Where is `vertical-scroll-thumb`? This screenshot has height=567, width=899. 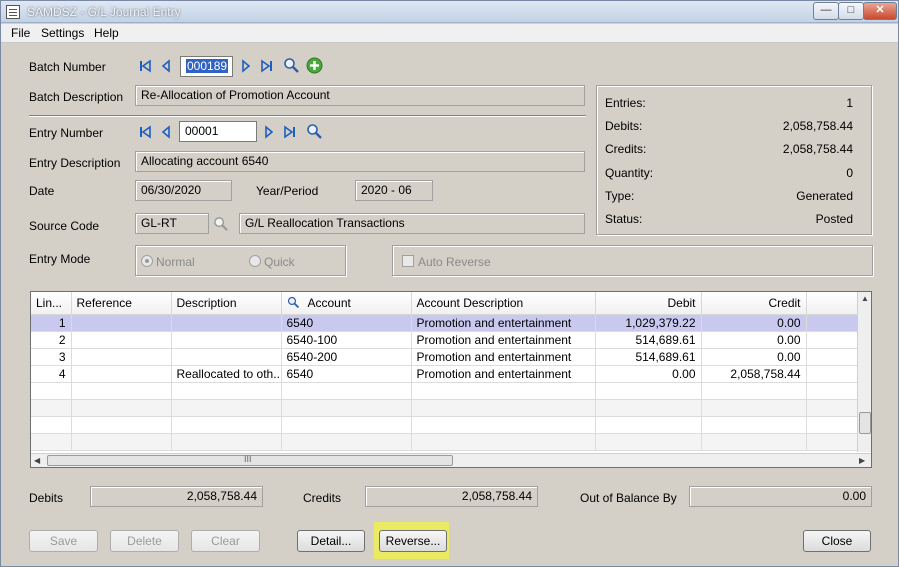 vertical-scroll-thumb is located at coordinates (865, 423).